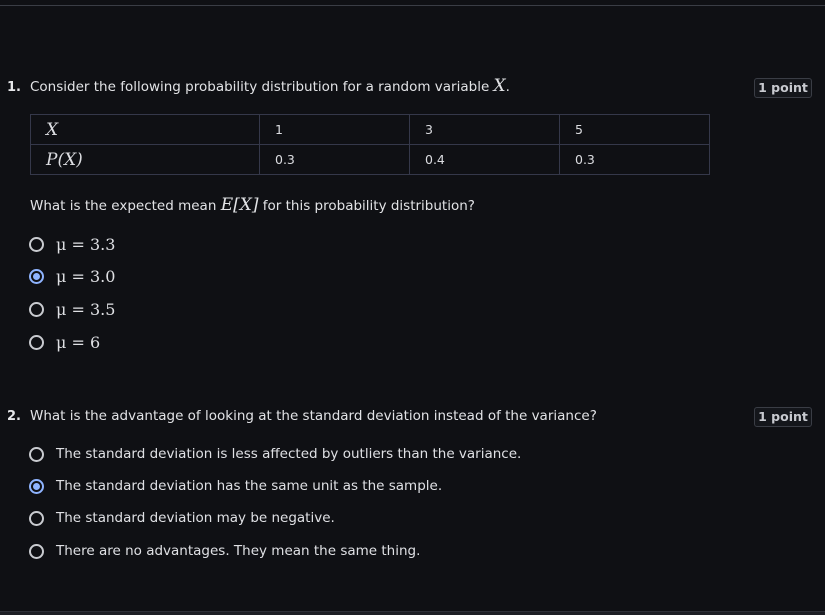  What do you see at coordinates (507, 87) in the screenshot?
I see `question-1-prompt-suffix: .` at bounding box center [507, 87].